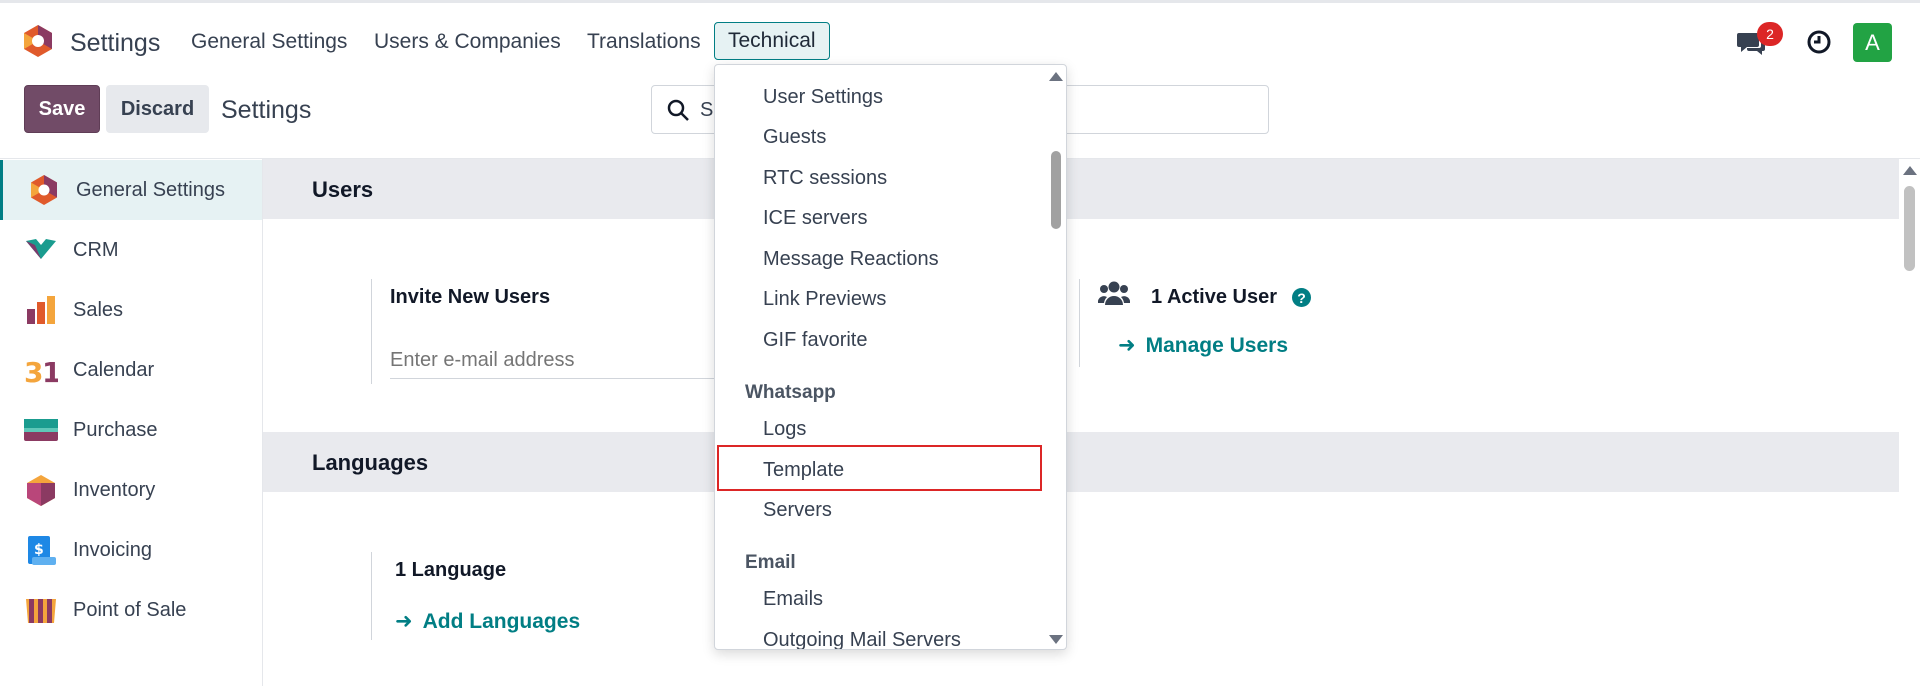  Describe the element at coordinates (851, 259) in the screenshot. I see `menu-item-message-reactions: Message Reactions` at that location.